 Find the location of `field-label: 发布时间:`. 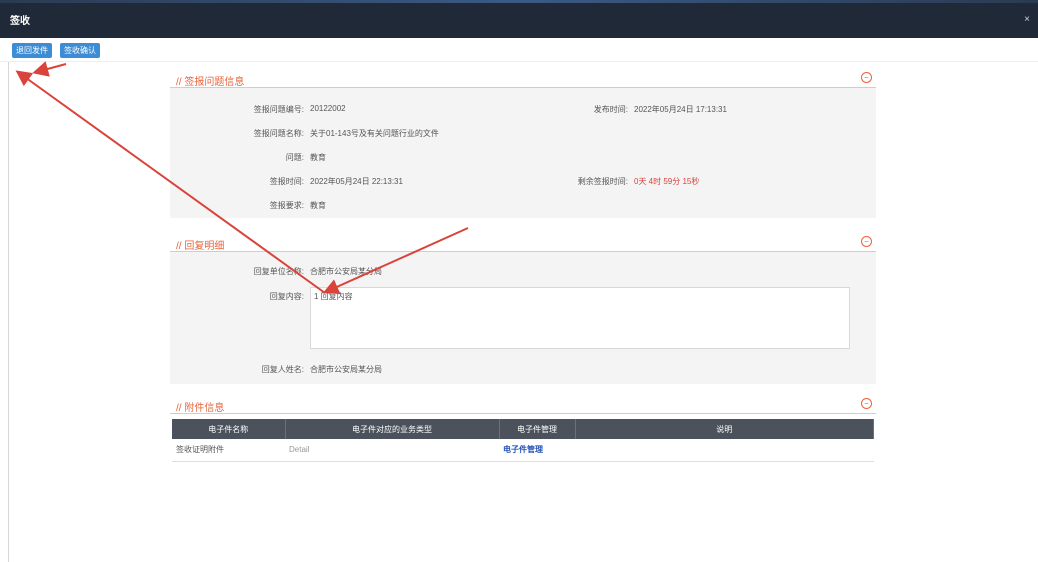

field-label: 发布时间: is located at coordinates (610, 109).